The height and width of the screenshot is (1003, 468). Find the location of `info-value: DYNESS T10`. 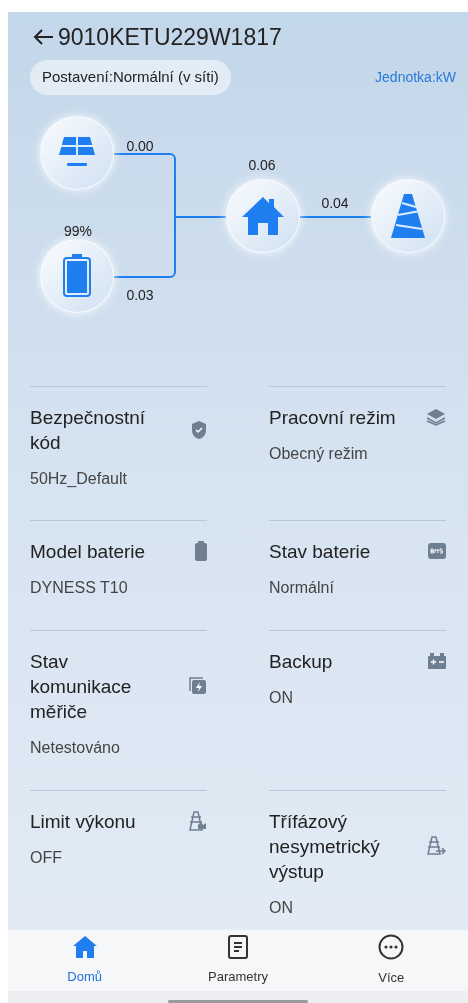

info-value: DYNESS T10 is located at coordinates (79, 587).